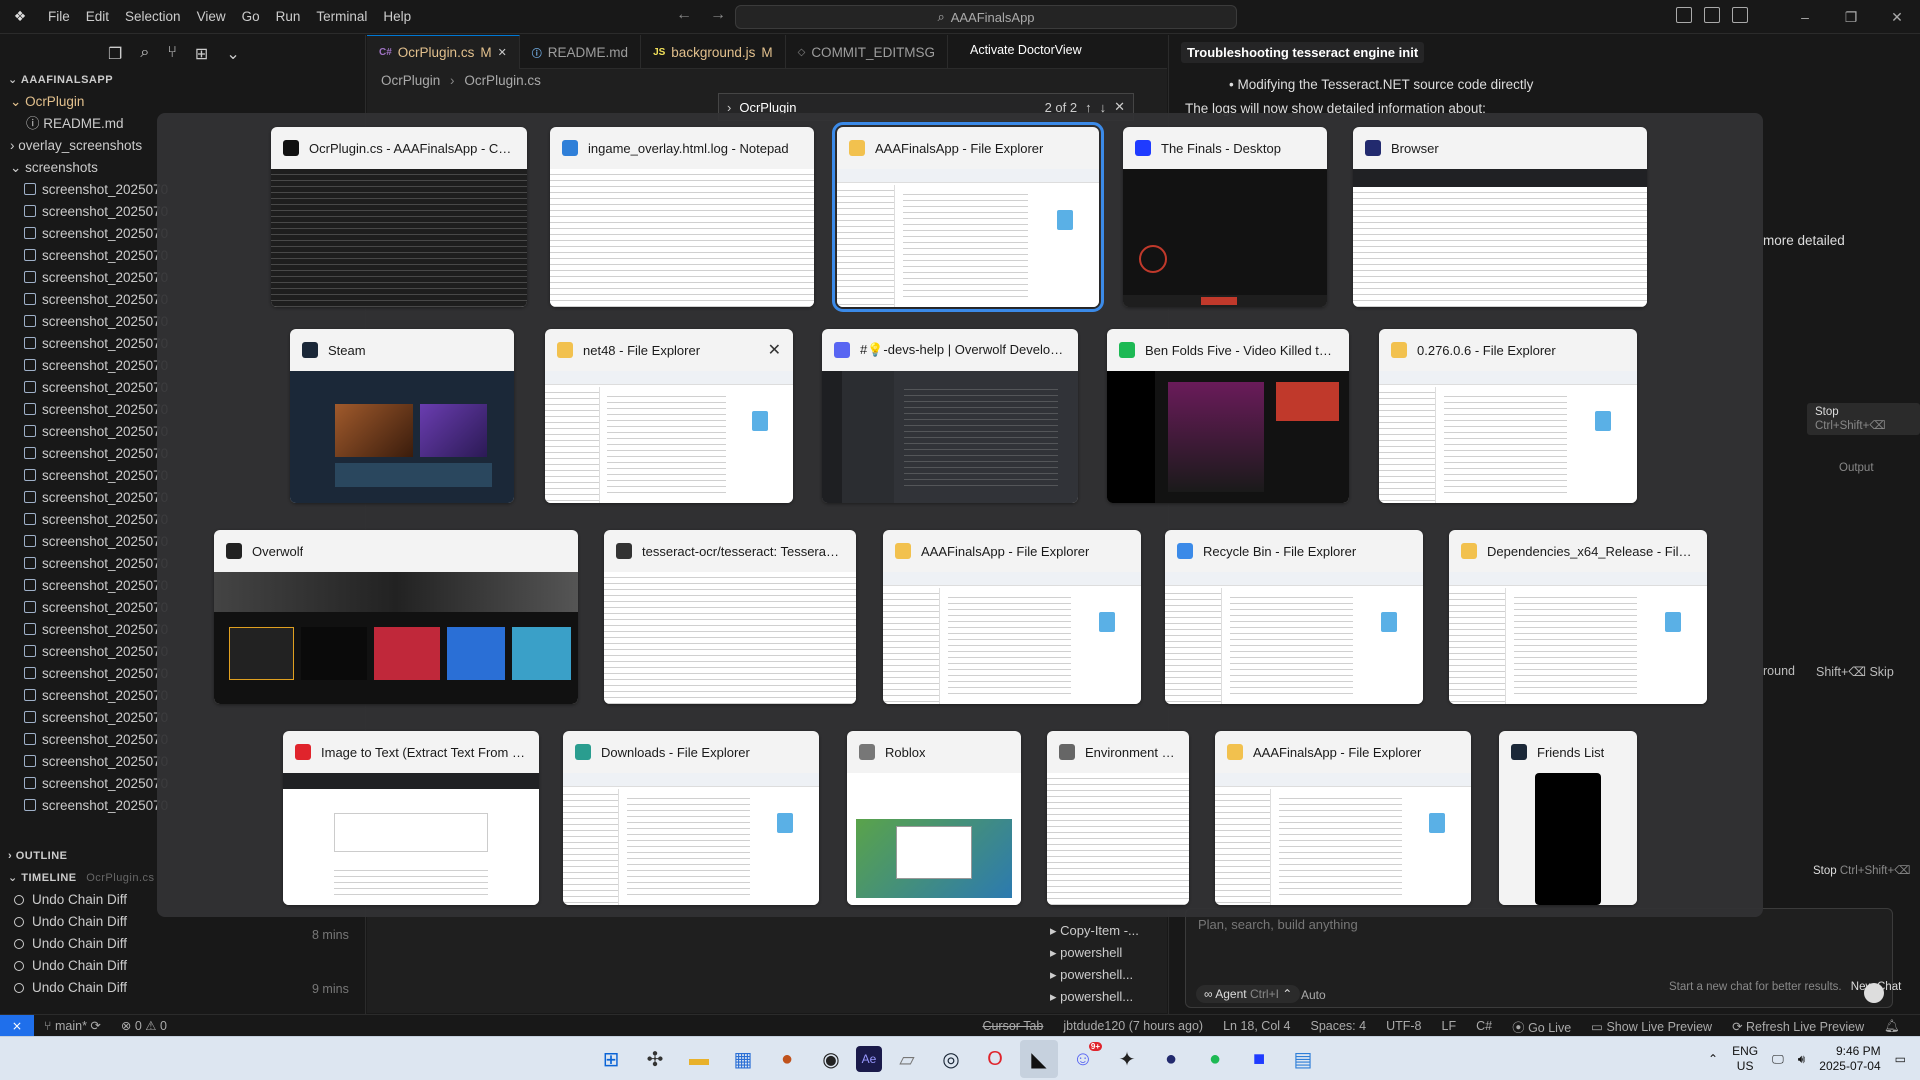  Describe the element at coordinates (1338, 1026) in the screenshot. I see `indentation: Spaces: 4` at that location.